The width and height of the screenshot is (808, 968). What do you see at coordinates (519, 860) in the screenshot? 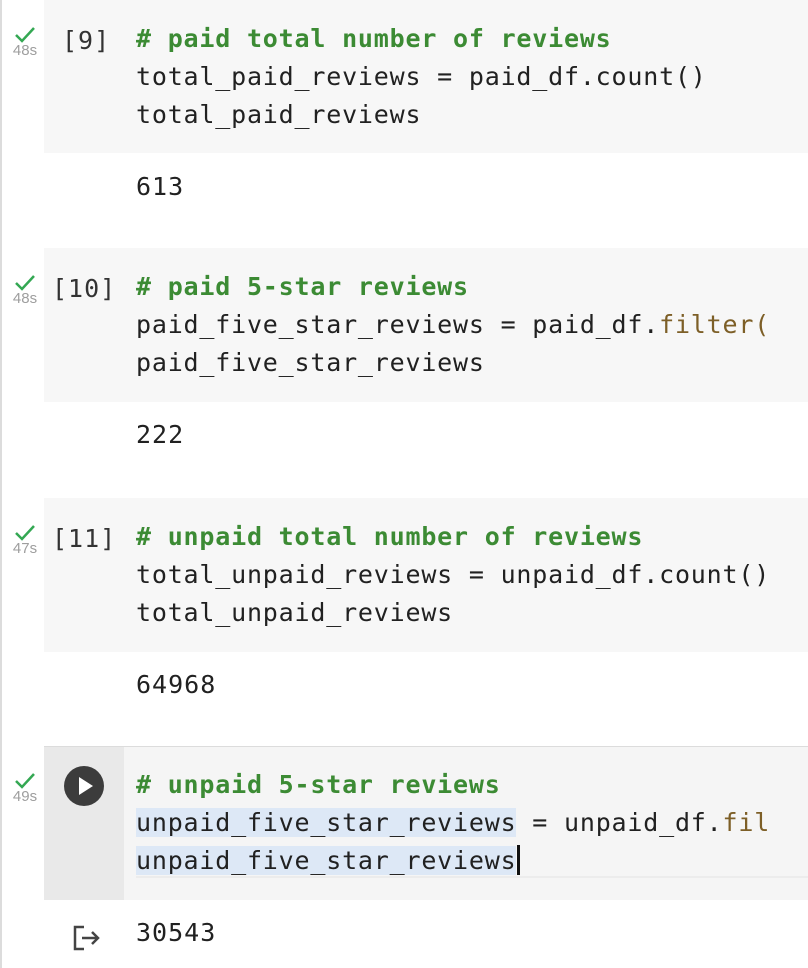
I see `text-cursor` at bounding box center [519, 860].